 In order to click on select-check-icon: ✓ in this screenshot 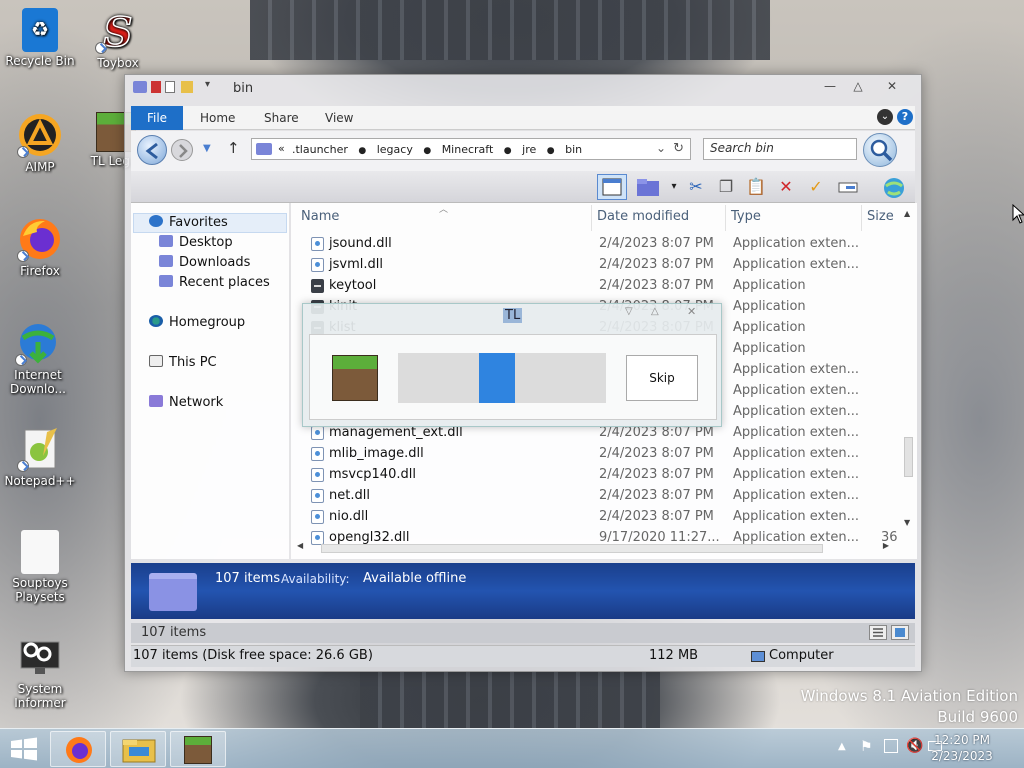, I will do `click(816, 187)`.